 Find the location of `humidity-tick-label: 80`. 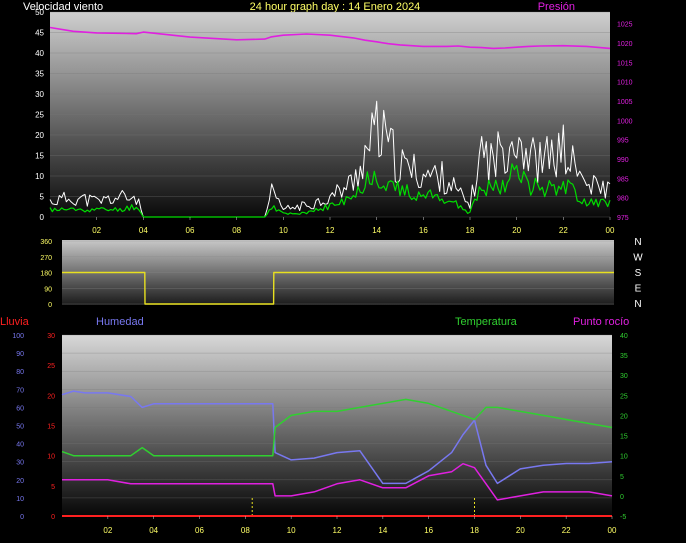

humidity-tick-label: 80 is located at coordinates (20, 372).